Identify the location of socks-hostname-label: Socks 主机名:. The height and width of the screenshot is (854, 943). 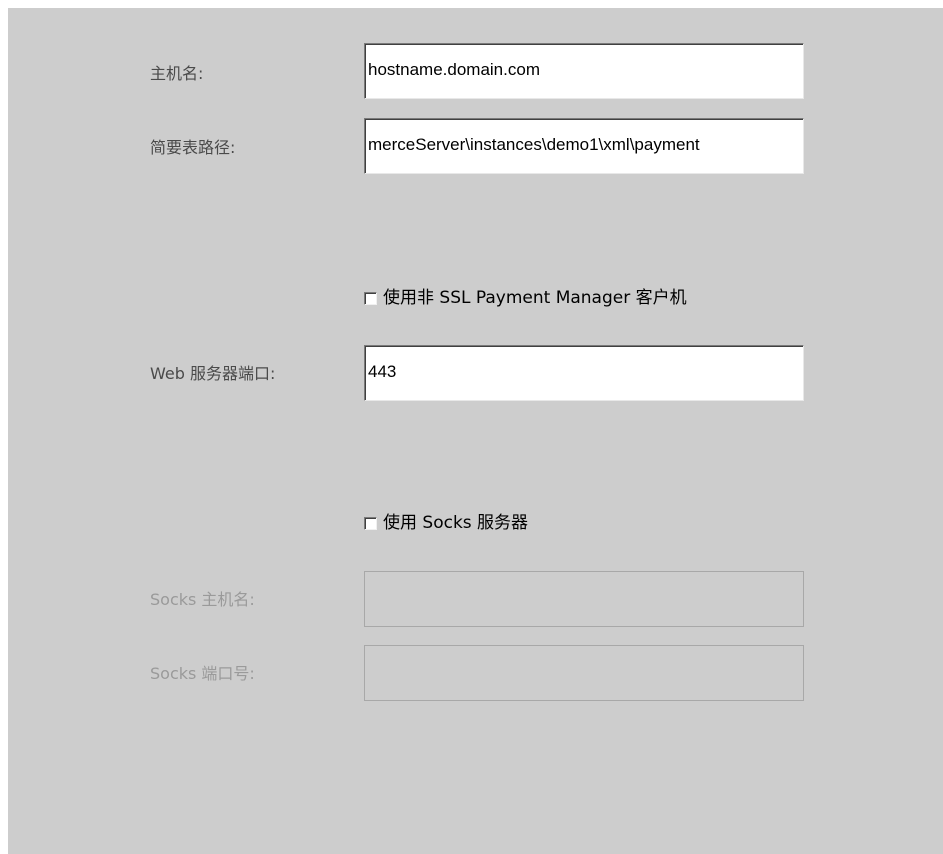
(202, 599).